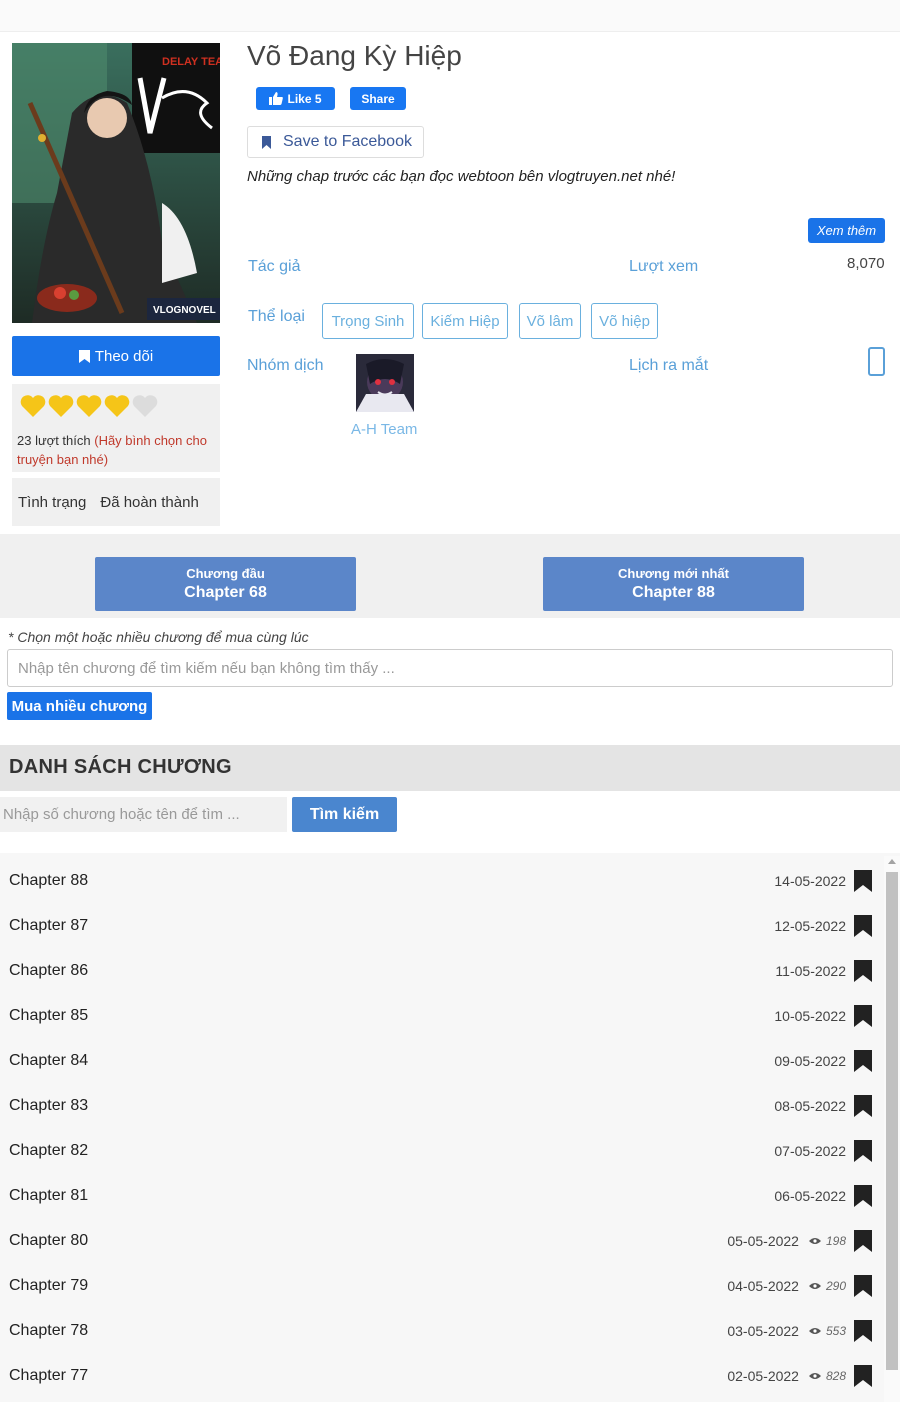  Describe the element at coordinates (835, 1375) in the screenshot. I see `chapter-view-count: 828` at that location.